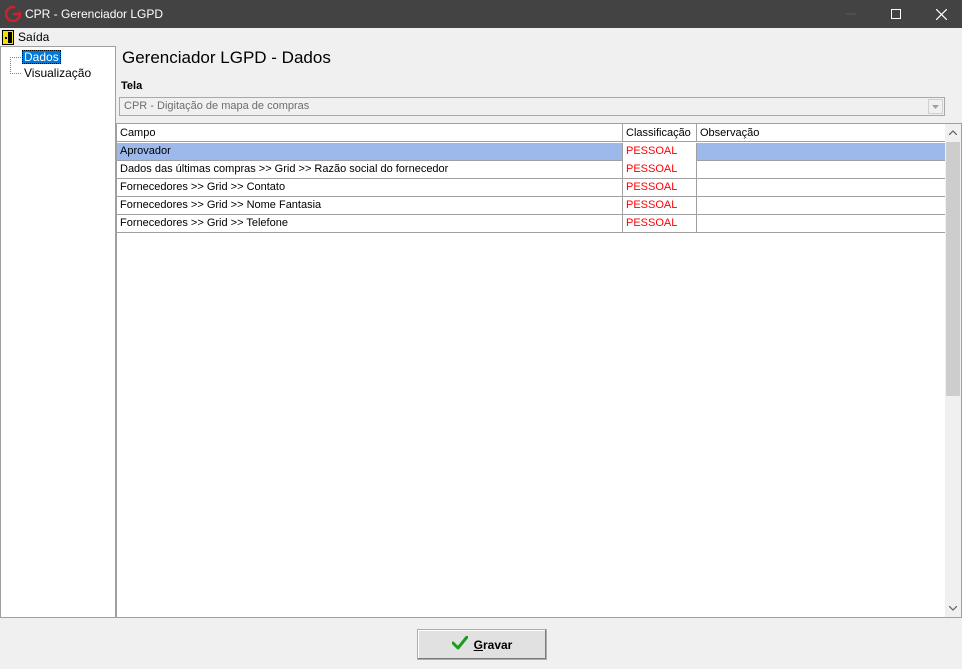 This screenshot has width=962, height=669. Describe the element at coordinates (132, 86) in the screenshot. I see `tela-label: Tela` at that location.